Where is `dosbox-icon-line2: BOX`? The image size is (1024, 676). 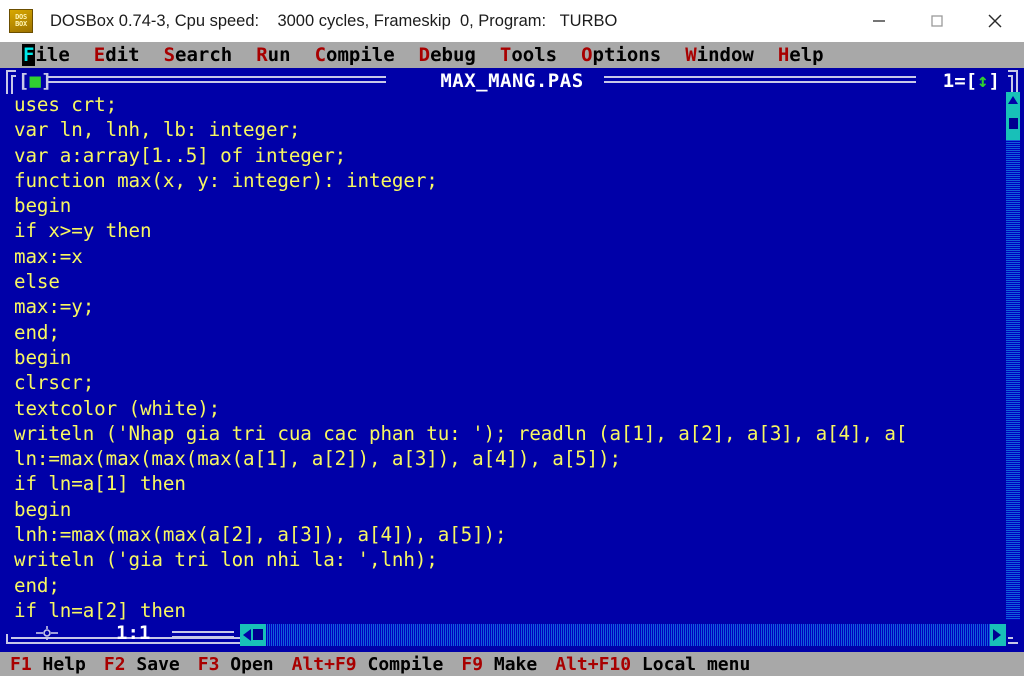
dosbox-icon-line2: BOX is located at coordinates (21, 24).